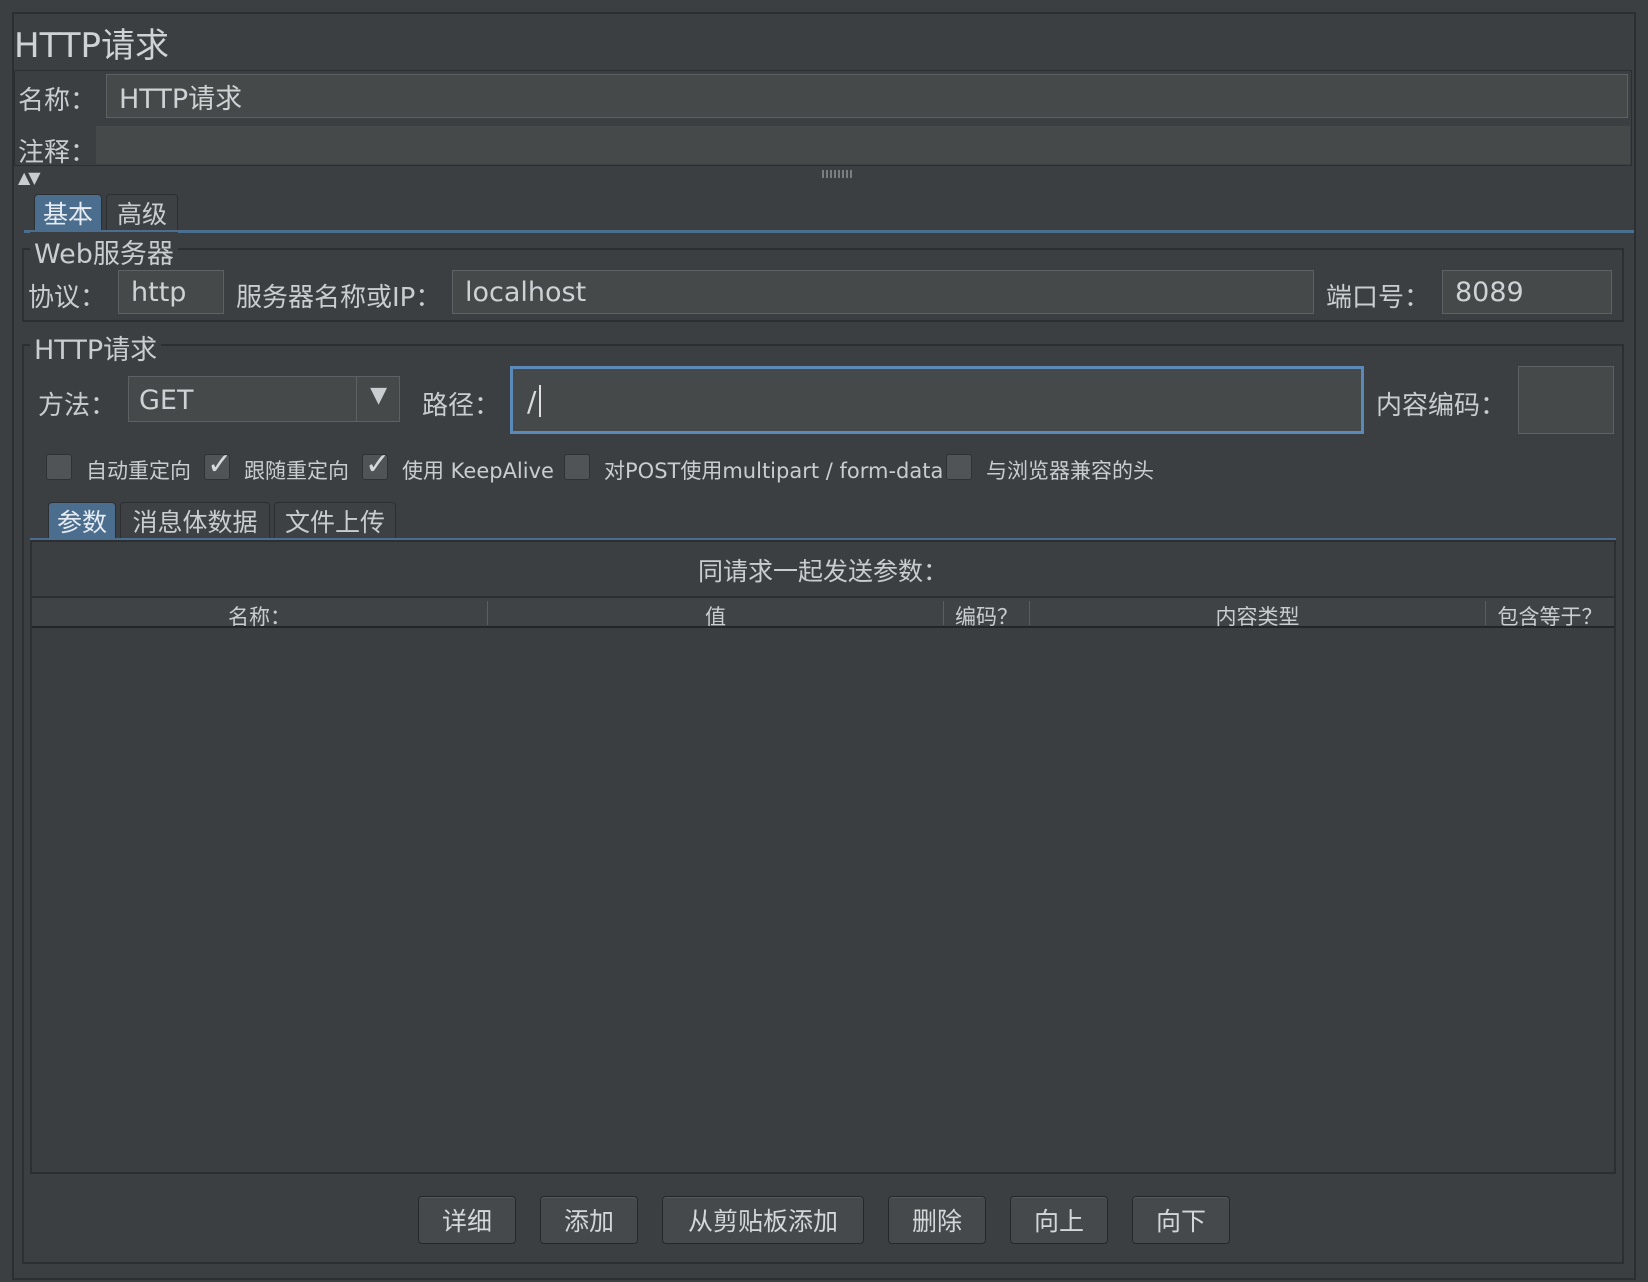 The image size is (1648, 1282). I want to click on column-header-value: 值, so click(716, 615).